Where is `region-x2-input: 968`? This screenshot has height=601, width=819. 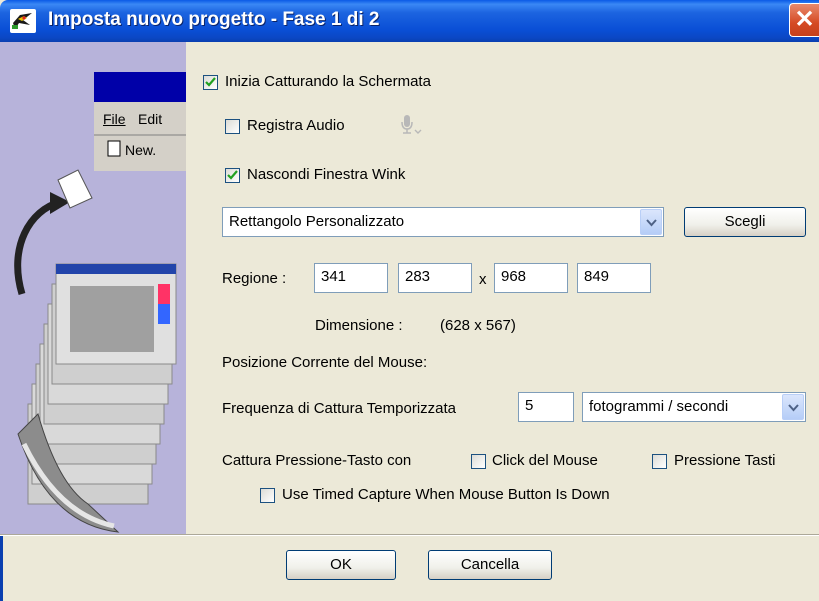
region-x2-input: 968 is located at coordinates (531, 278).